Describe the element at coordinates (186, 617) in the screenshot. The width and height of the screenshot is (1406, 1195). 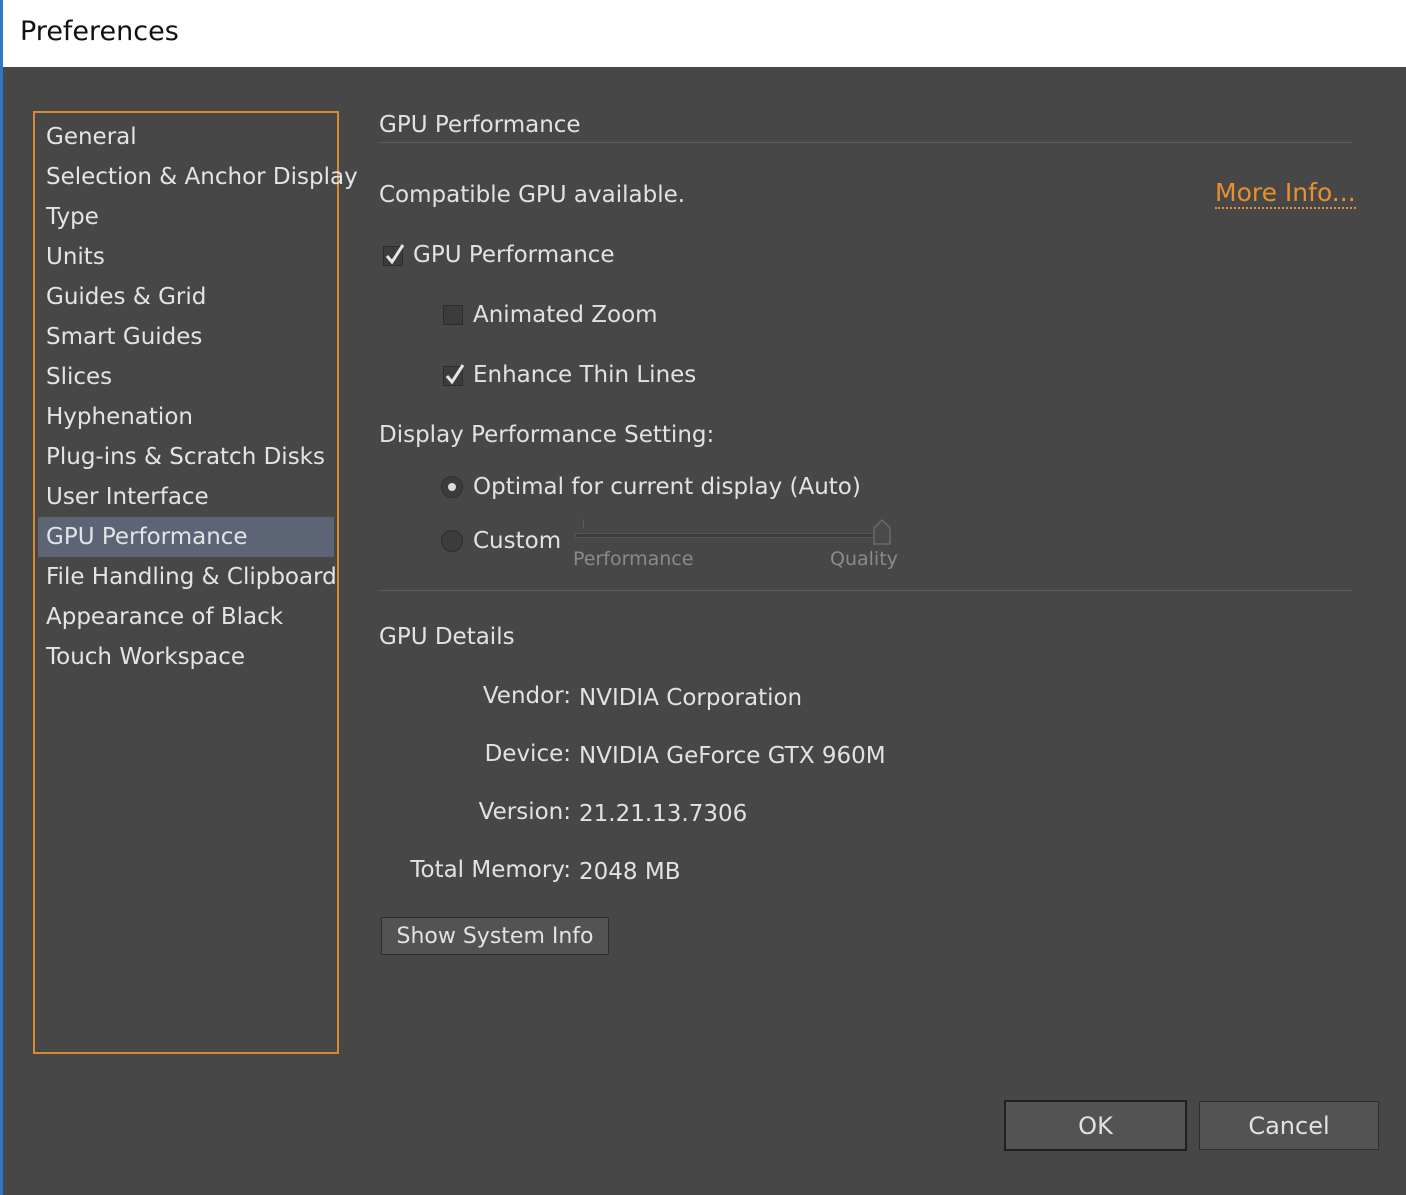
I see `sidebar-item-appearance-of-black: Appearance of Black` at that location.